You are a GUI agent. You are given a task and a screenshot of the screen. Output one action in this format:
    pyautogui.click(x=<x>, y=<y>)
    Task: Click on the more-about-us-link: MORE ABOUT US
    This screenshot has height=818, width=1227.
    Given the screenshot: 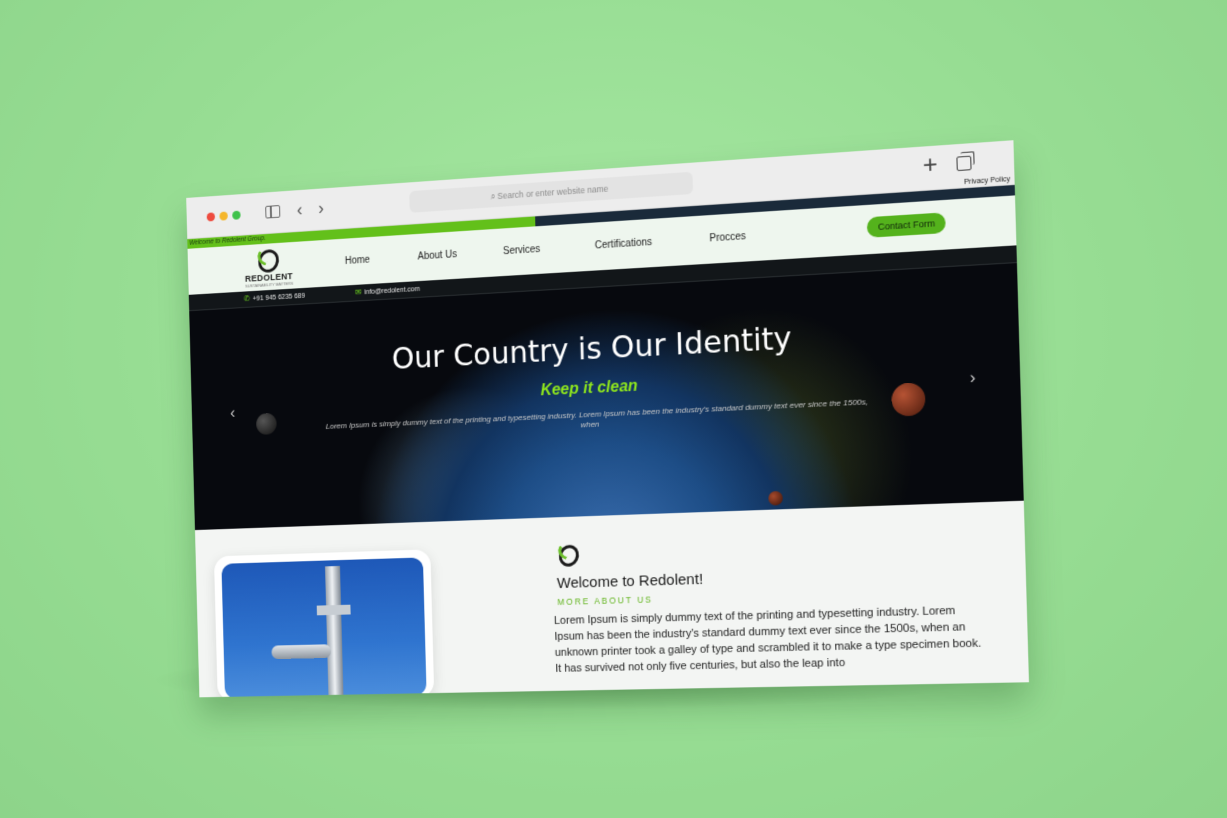 What is the action you would take?
    pyautogui.click(x=605, y=600)
    